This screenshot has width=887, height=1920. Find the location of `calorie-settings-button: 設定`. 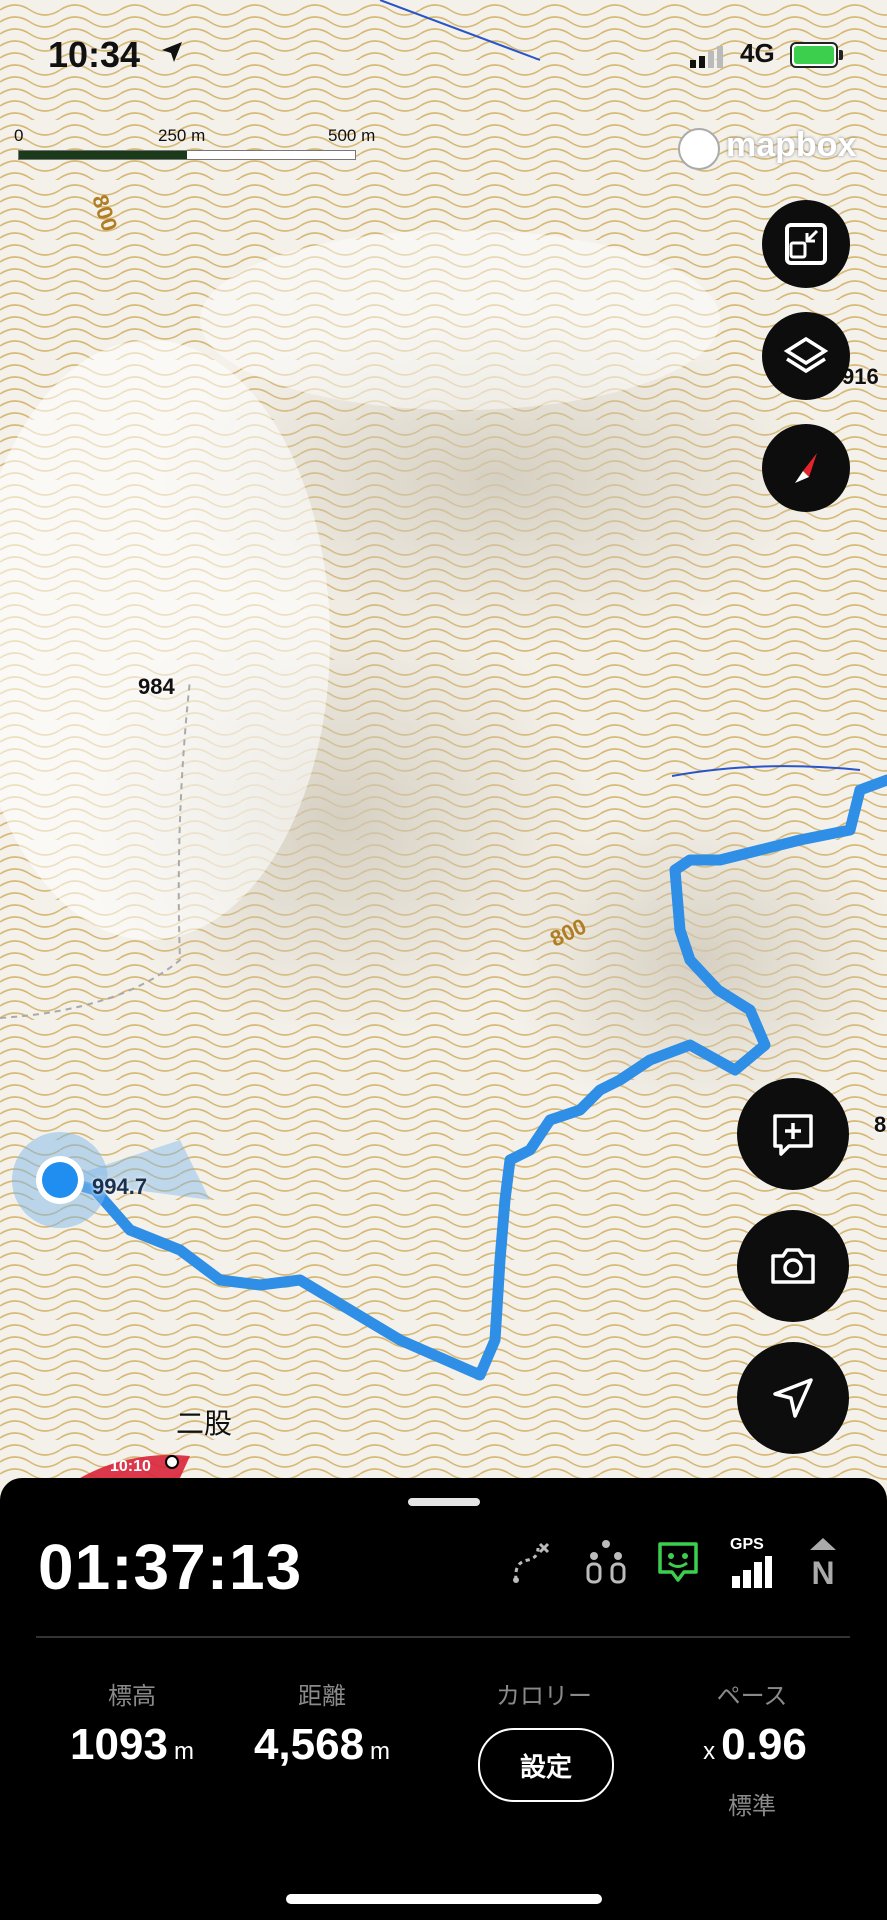

calorie-settings-button: 設定 is located at coordinates (546, 1765).